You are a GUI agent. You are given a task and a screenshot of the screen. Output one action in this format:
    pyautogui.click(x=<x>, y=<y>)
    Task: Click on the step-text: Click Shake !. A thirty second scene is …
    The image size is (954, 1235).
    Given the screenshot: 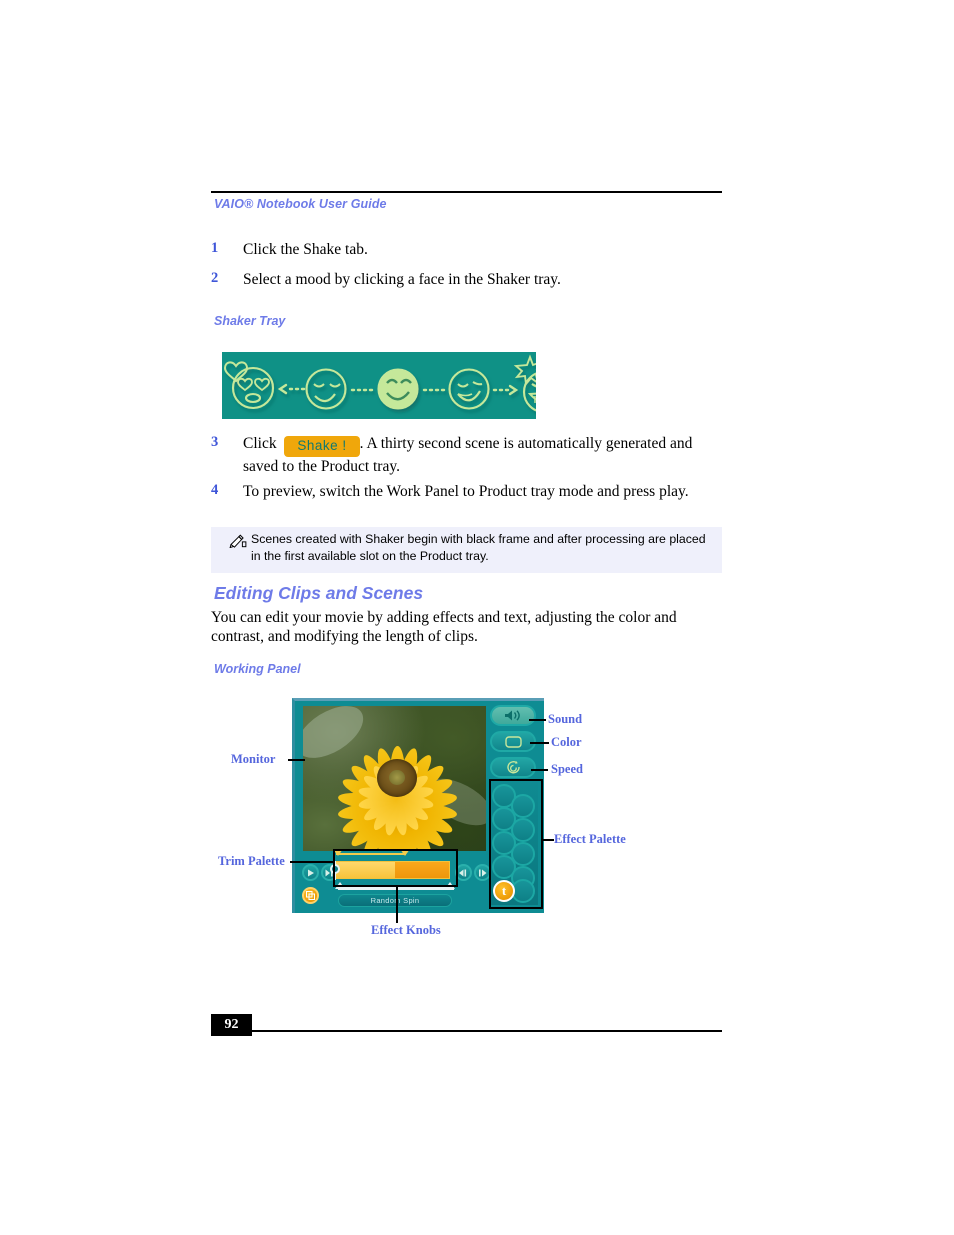 What is the action you would take?
    pyautogui.click(x=482, y=455)
    